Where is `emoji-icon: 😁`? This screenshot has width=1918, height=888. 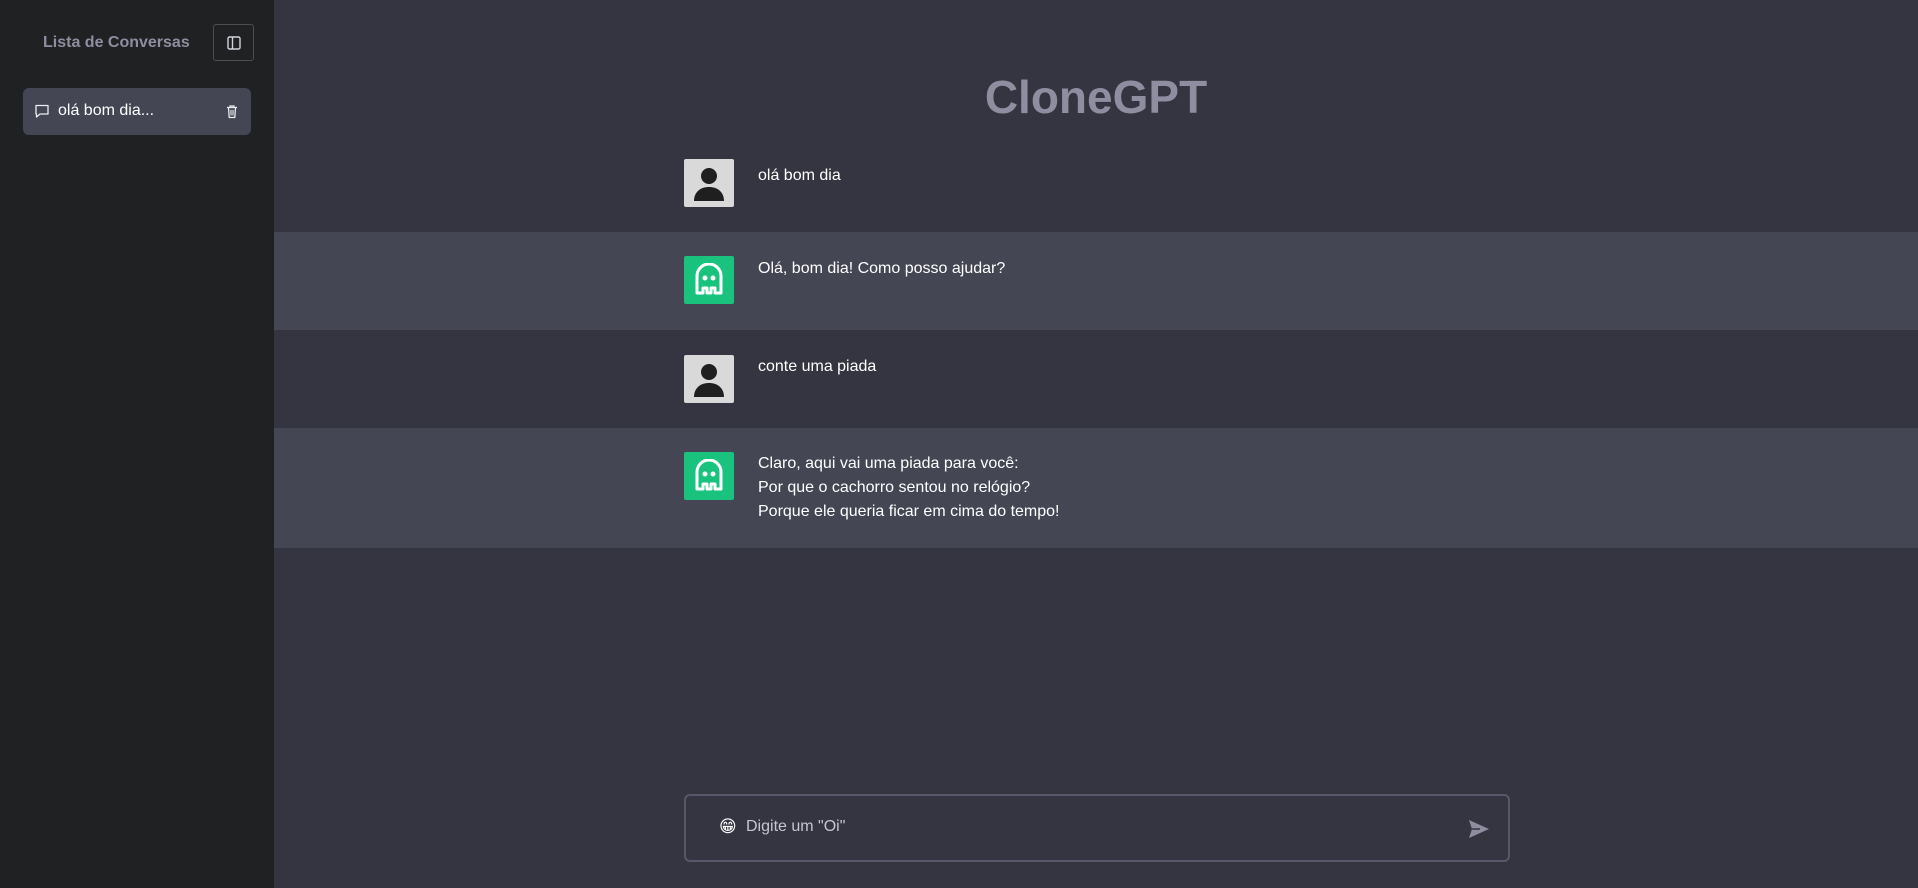
emoji-icon: 😁 is located at coordinates (729, 827).